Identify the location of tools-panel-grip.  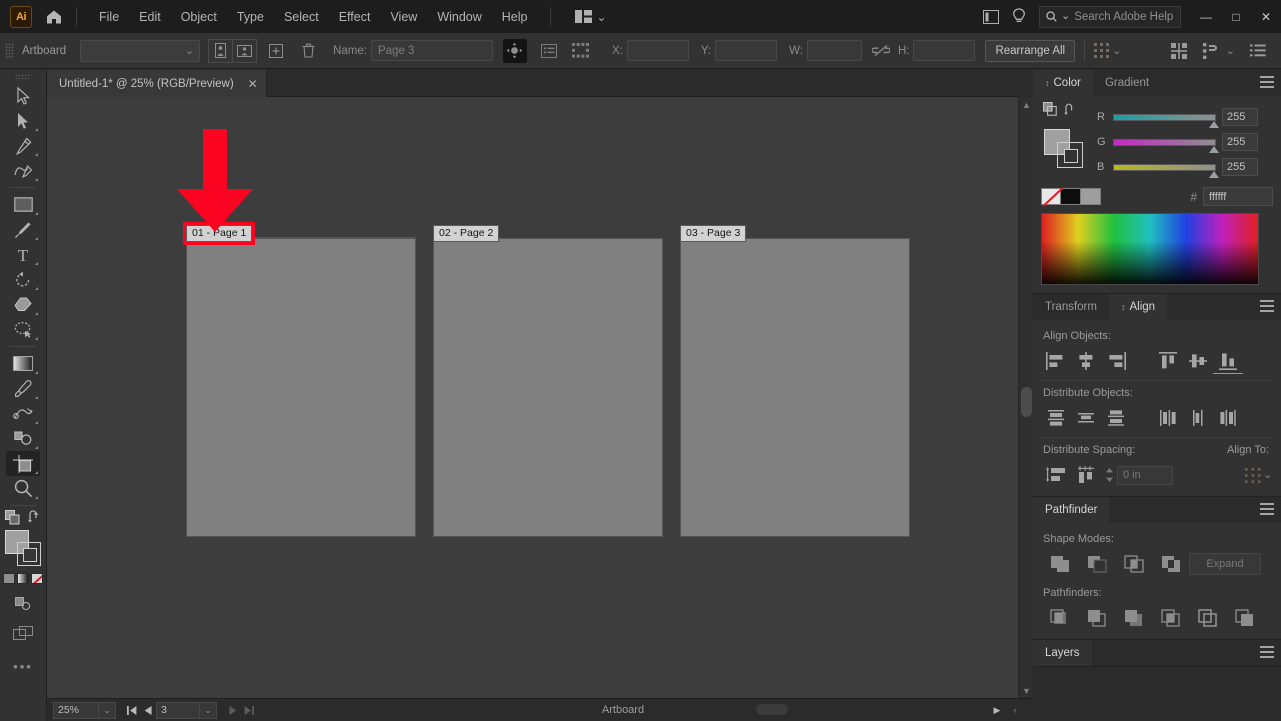
(23, 77).